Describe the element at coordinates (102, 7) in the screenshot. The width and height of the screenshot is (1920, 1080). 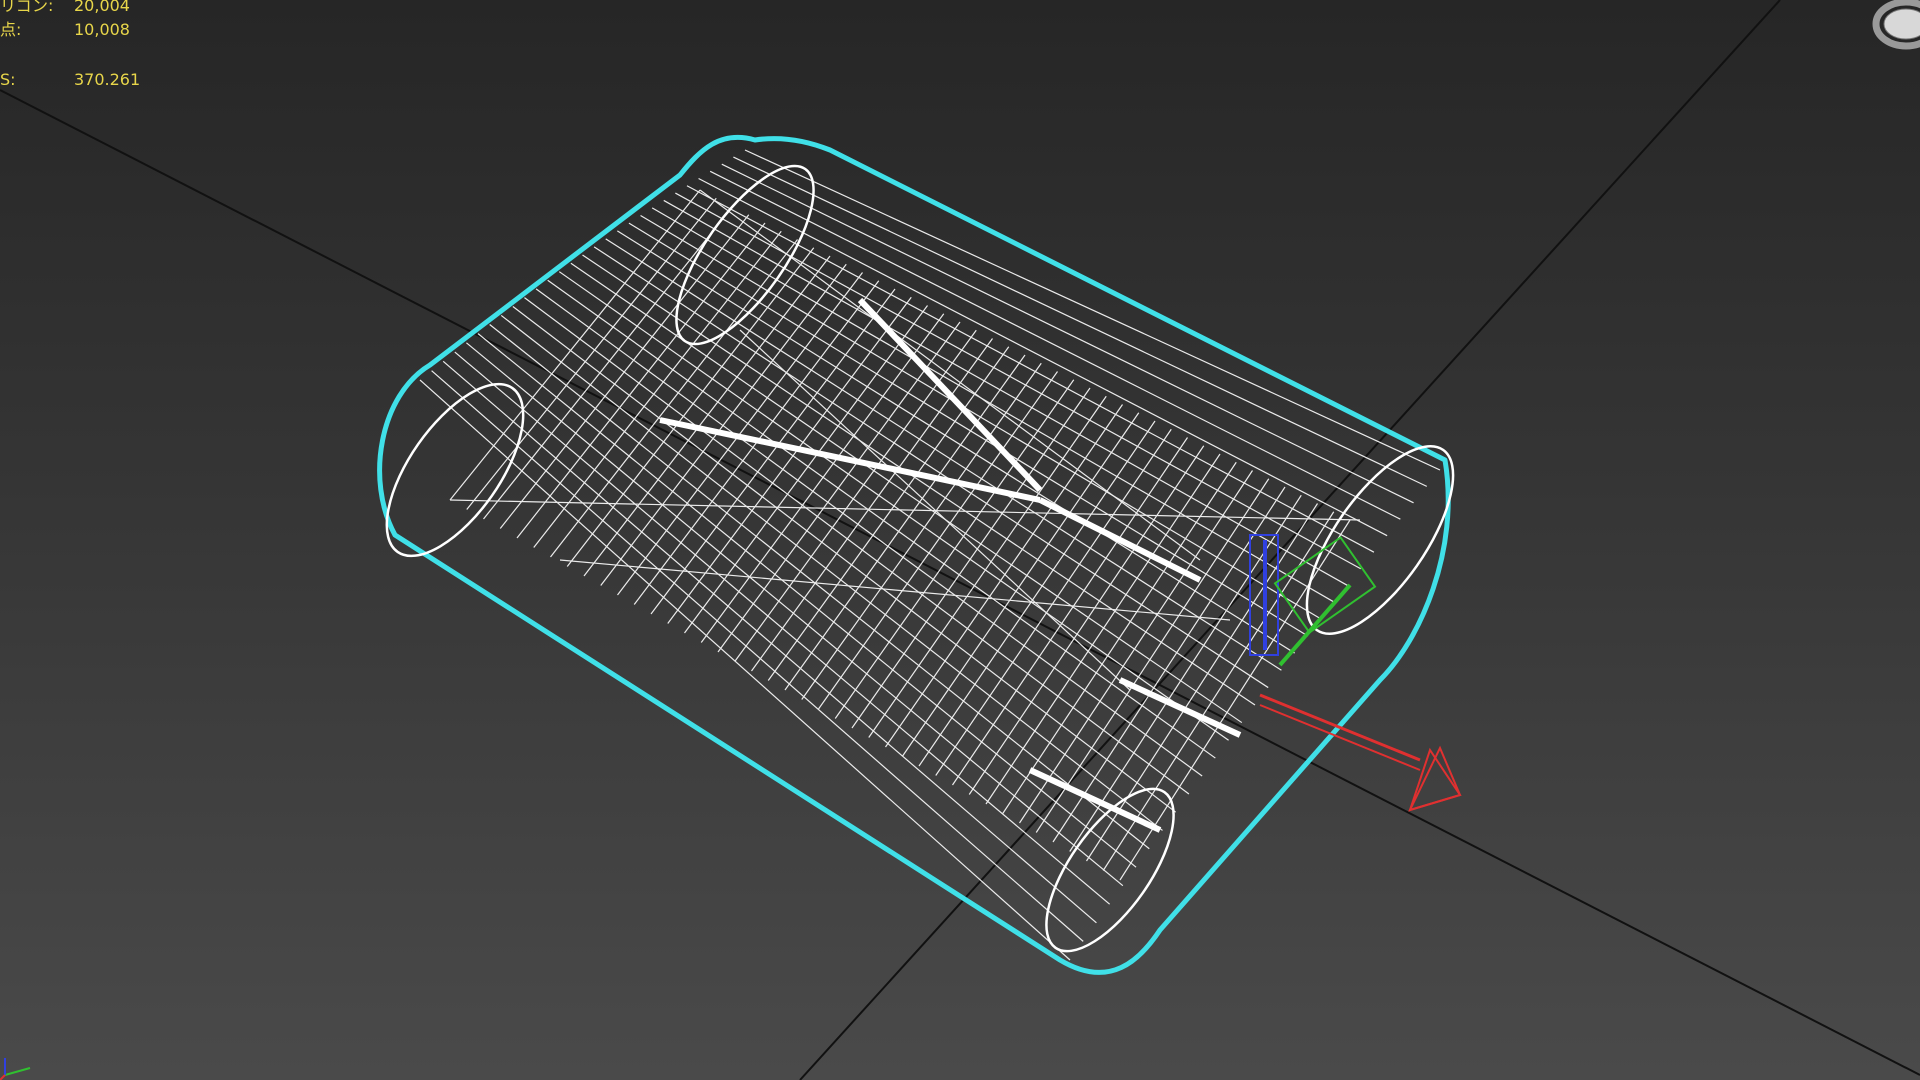
I see `polygon-count-value: 20,004` at that location.